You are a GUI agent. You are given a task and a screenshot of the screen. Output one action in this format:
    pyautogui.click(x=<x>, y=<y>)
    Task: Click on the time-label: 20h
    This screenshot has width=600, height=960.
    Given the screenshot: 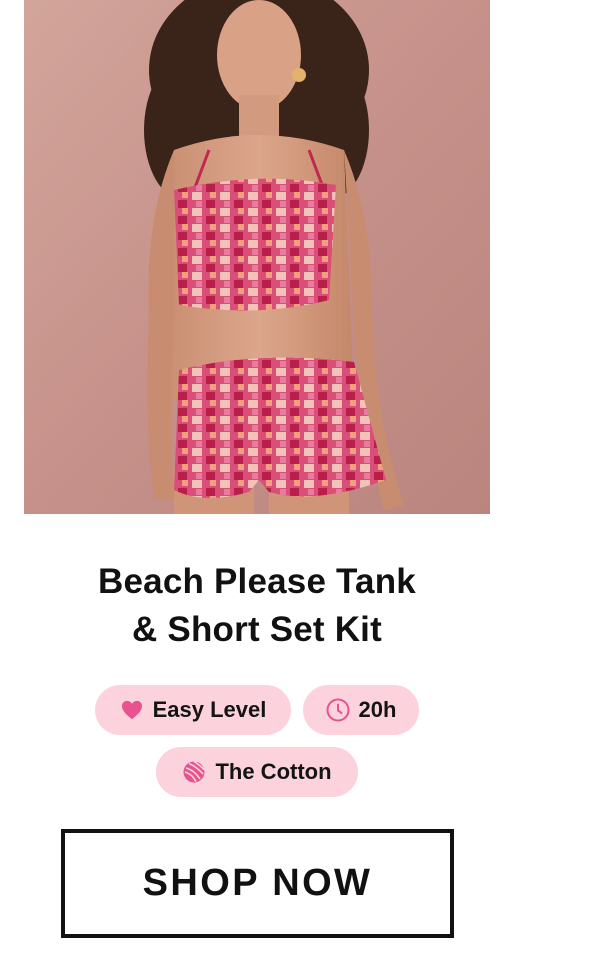 What is the action you would take?
    pyautogui.click(x=377, y=709)
    